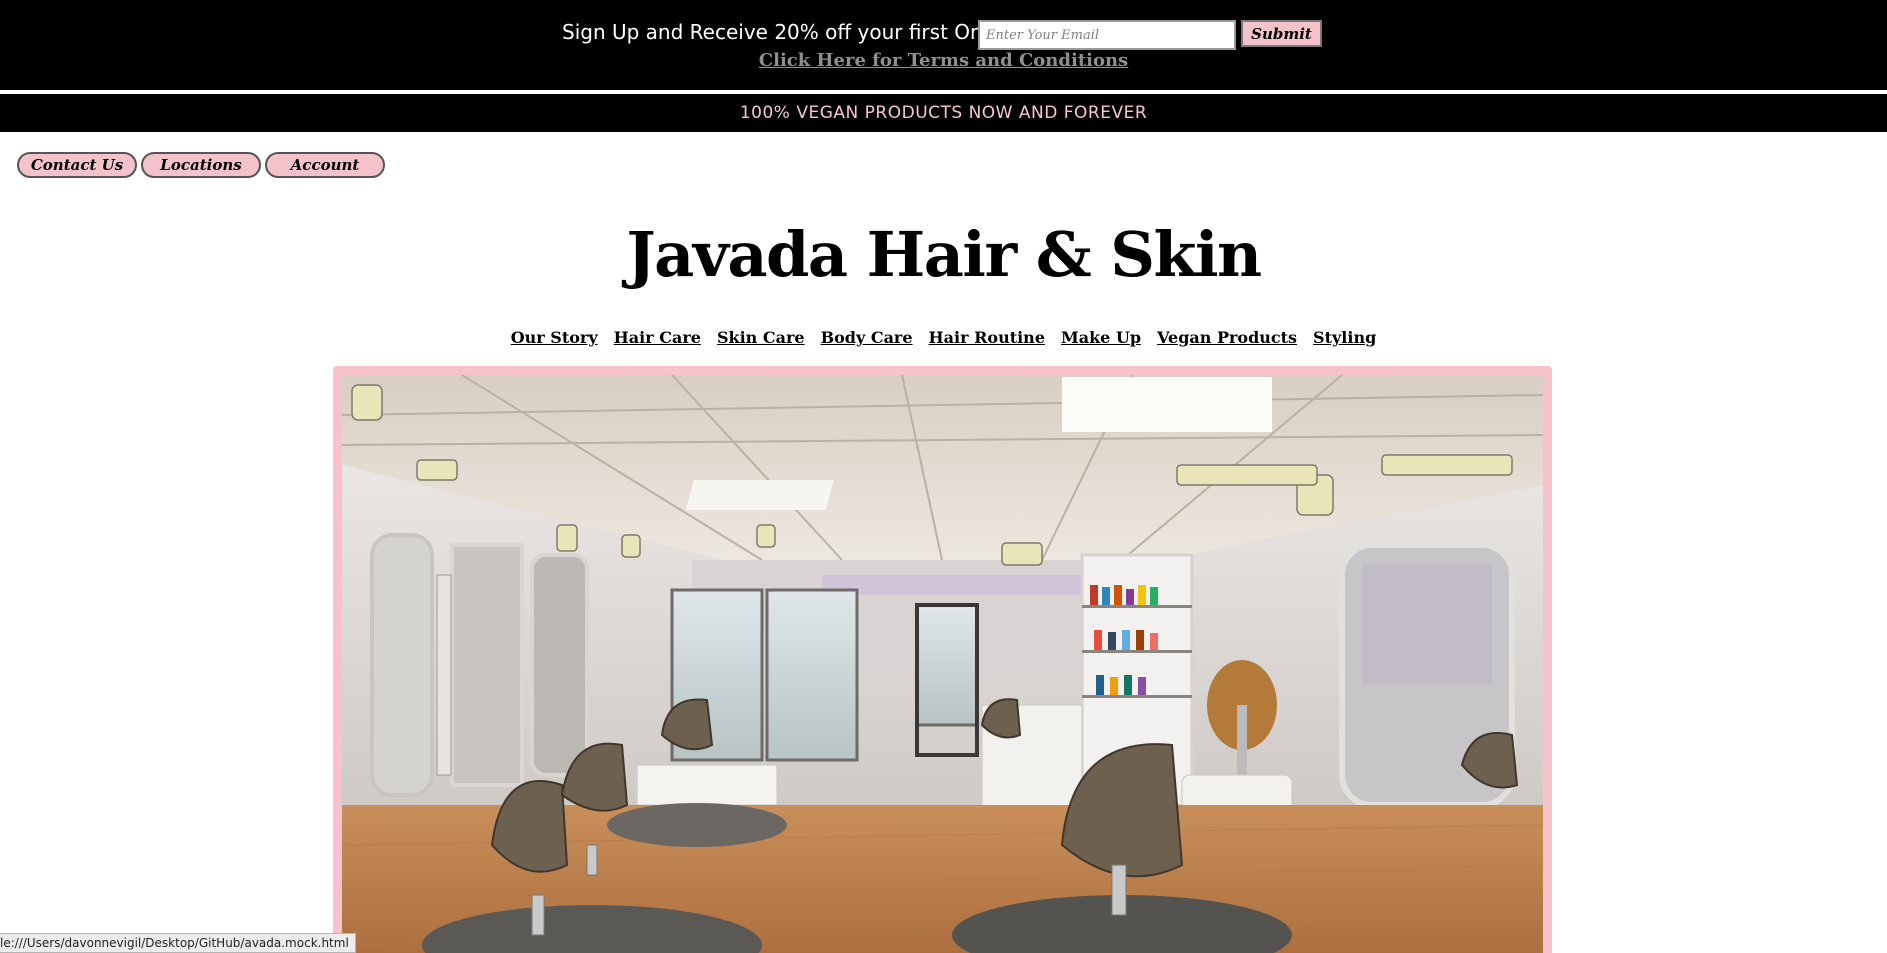 The height and width of the screenshot is (953, 1887). What do you see at coordinates (944, 254) in the screenshot?
I see `site-title: Javada Hair & Skin` at bounding box center [944, 254].